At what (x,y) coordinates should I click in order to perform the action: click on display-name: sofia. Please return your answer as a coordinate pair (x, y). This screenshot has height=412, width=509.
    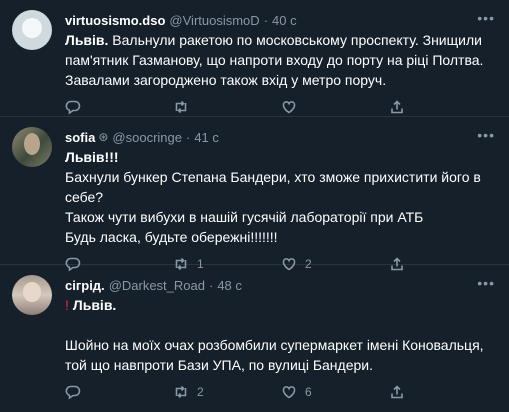
    Looking at the image, I should click on (80, 137).